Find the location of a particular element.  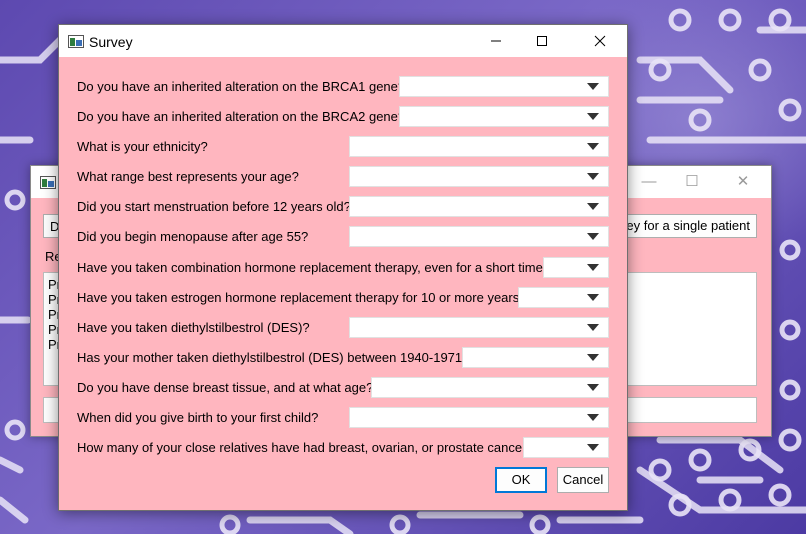

brca2-dropdown is located at coordinates (504, 116).